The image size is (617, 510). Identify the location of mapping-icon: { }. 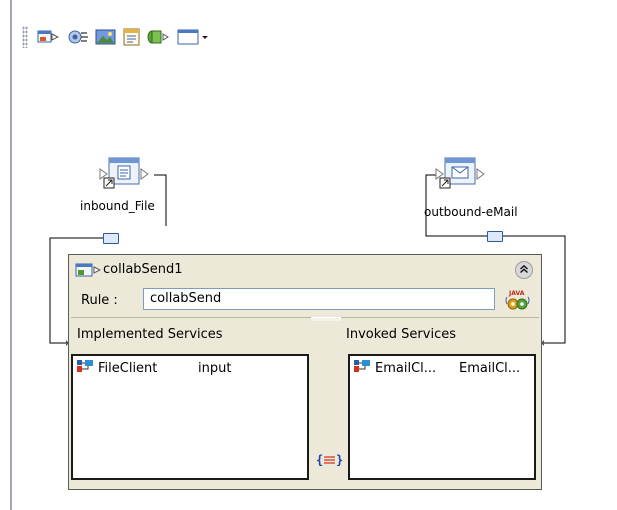
(330, 462).